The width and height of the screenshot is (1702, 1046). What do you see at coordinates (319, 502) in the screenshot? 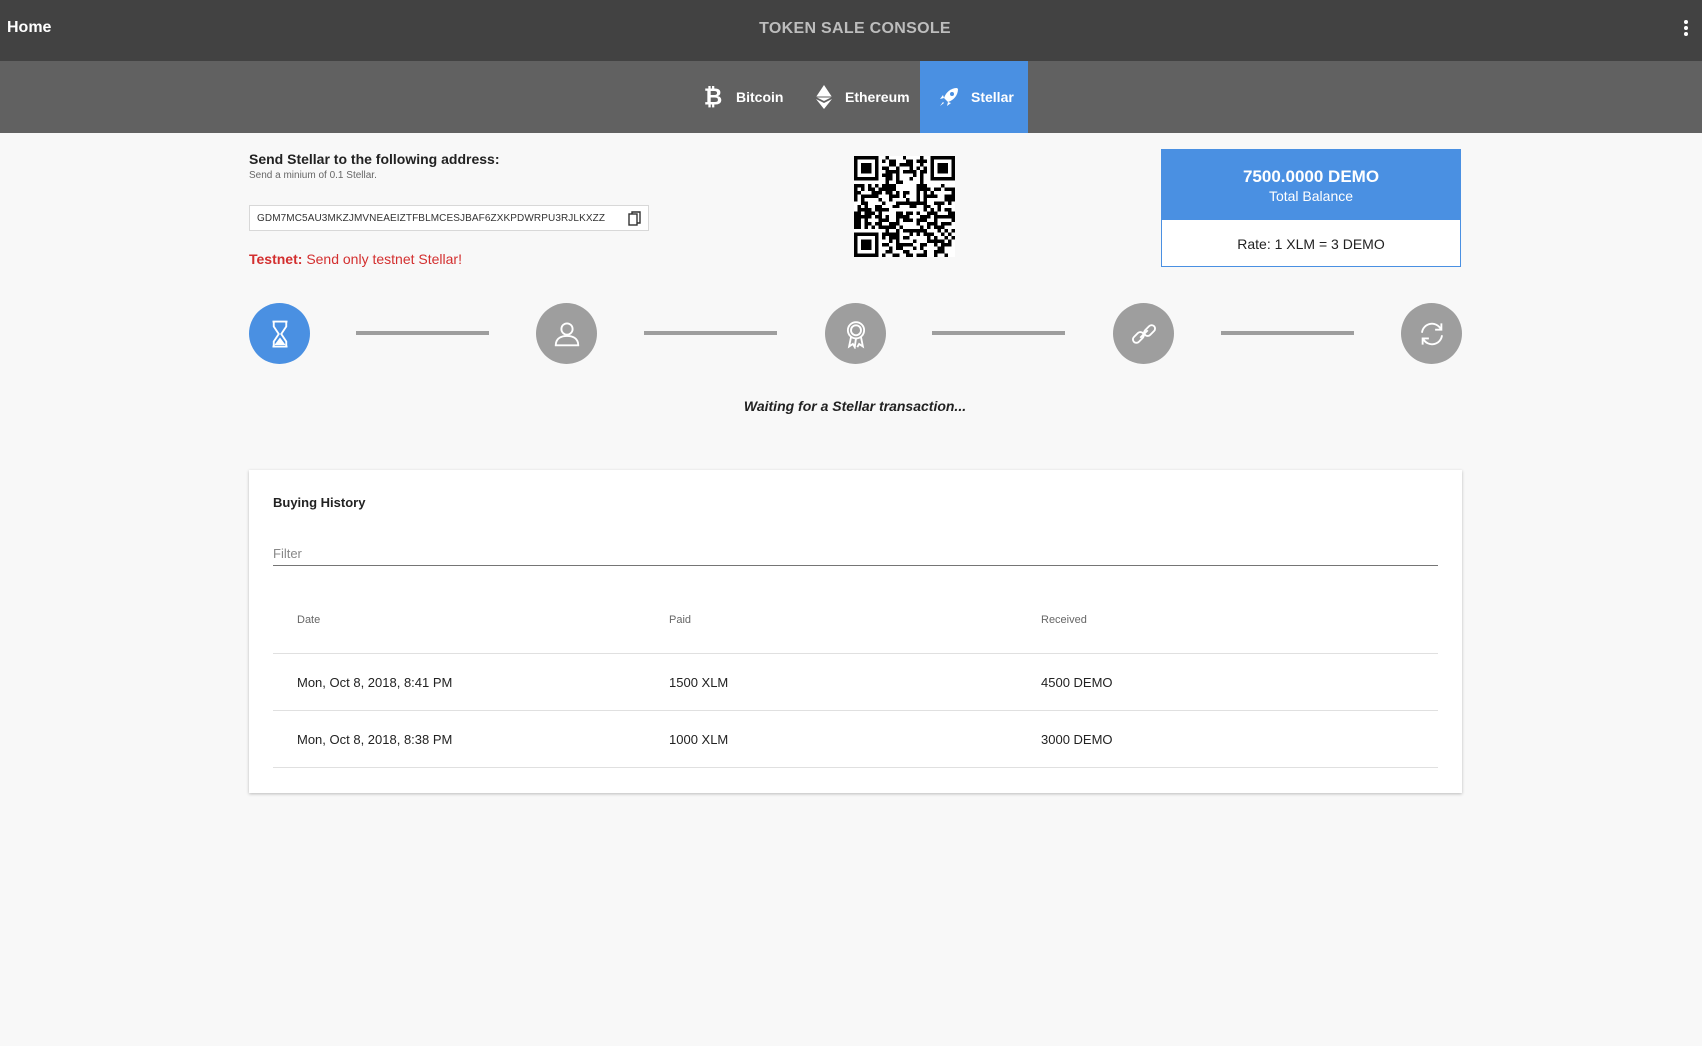
I see `card-title: Buying History` at bounding box center [319, 502].